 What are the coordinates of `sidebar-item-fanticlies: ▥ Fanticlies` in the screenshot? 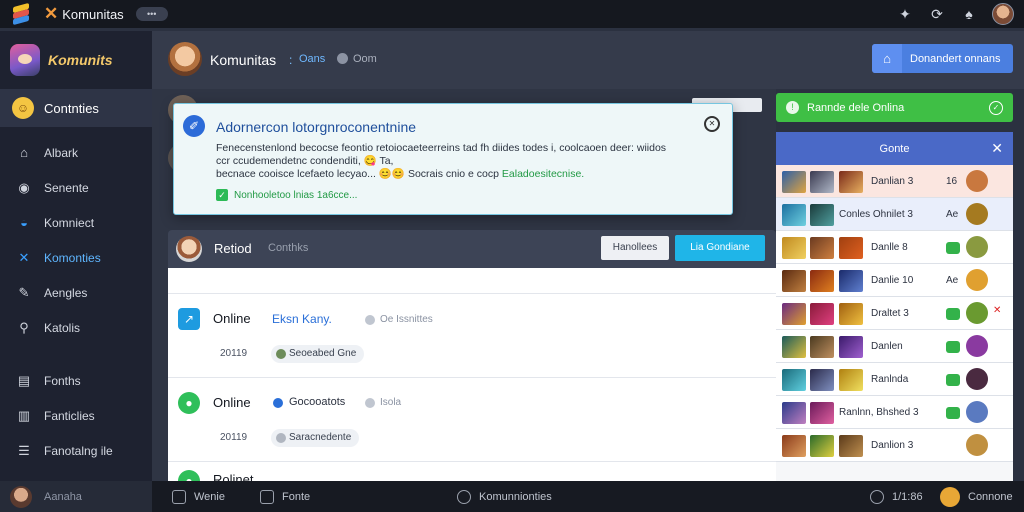 It's located at (76, 415).